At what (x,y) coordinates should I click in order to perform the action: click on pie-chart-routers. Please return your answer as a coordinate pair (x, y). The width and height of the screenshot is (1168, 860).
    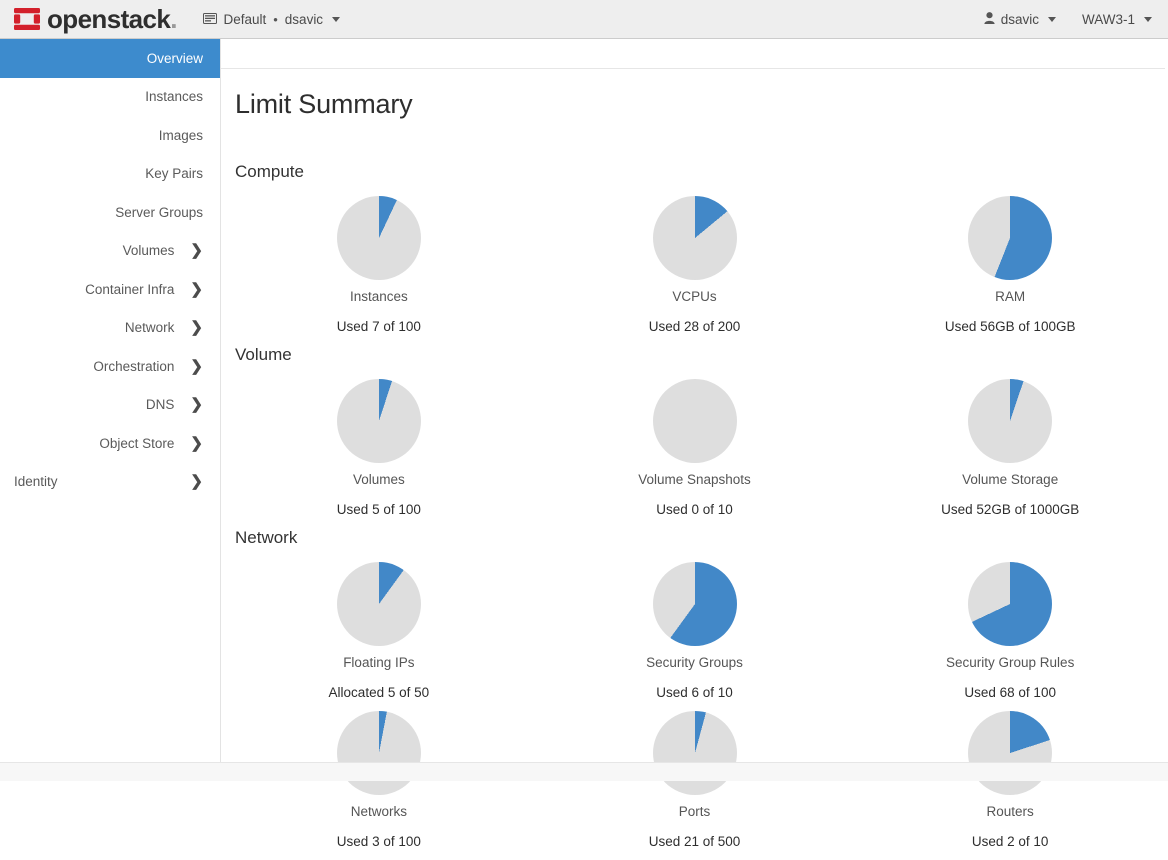
    Looking at the image, I should click on (1010, 753).